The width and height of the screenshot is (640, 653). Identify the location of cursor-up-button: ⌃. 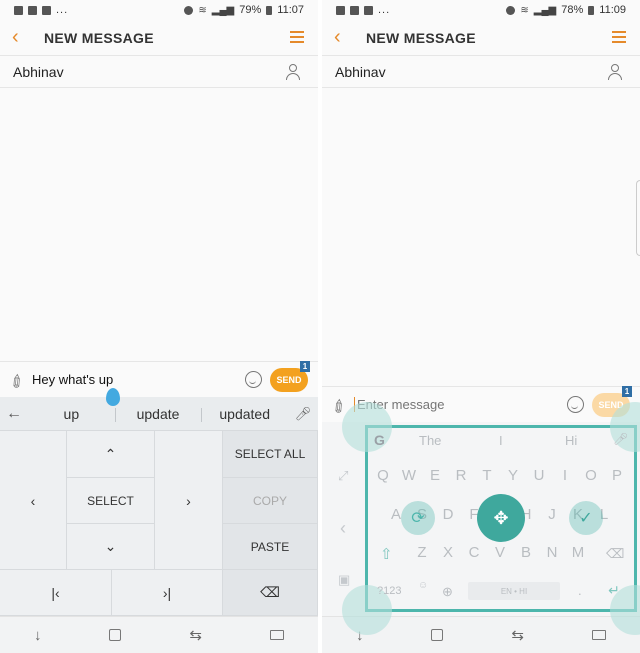
(111, 454).